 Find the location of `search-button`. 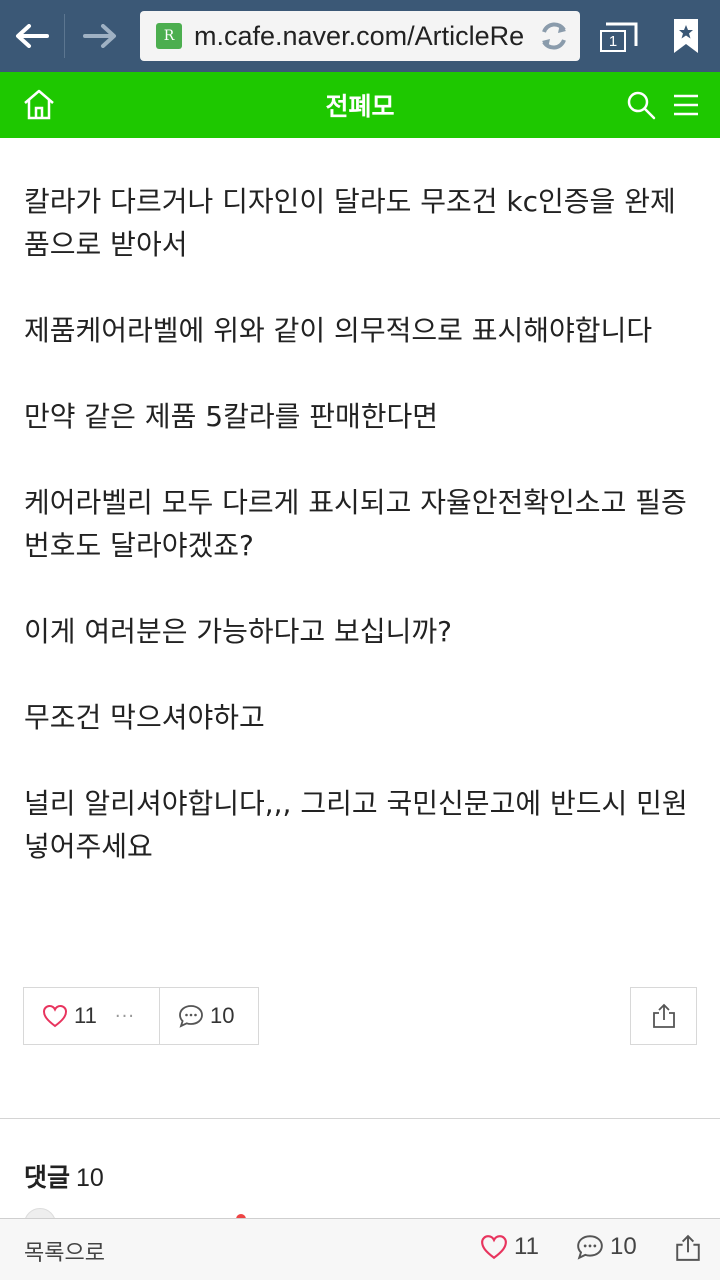

search-button is located at coordinates (641, 105).